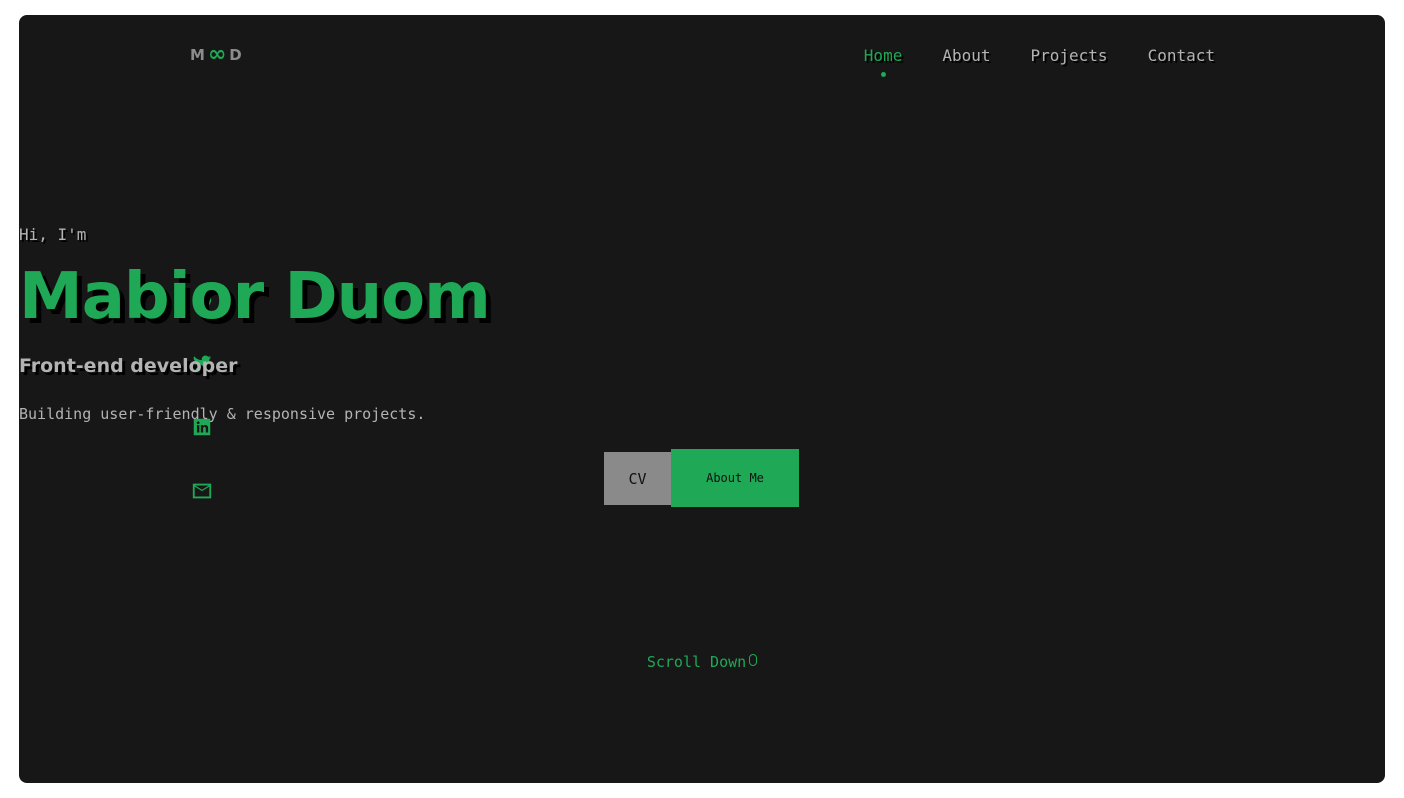 The width and height of the screenshot is (1404, 798). What do you see at coordinates (883, 61) in the screenshot?
I see `nav-home: Home` at bounding box center [883, 61].